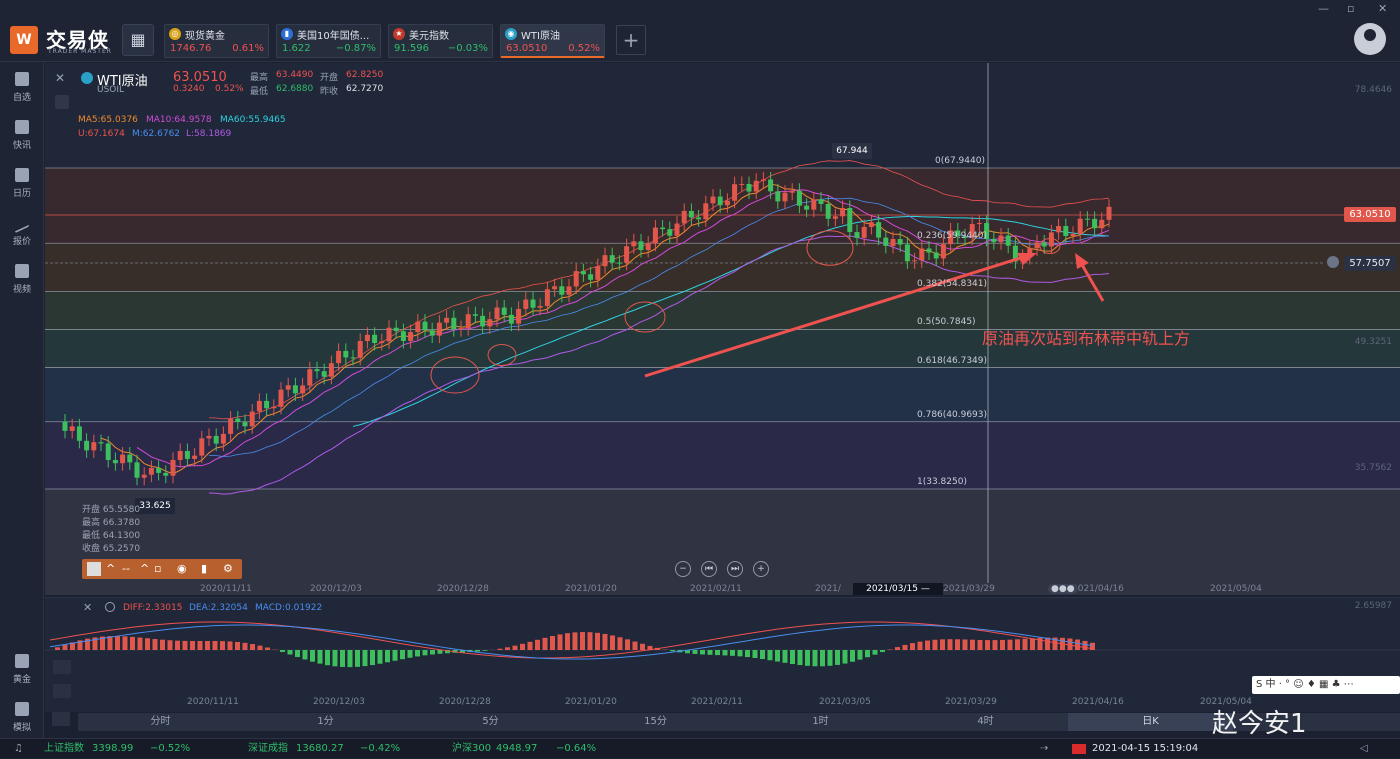  What do you see at coordinates (22, 669) in the screenshot?
I see `sidebar-item-gold: 黄金` at bounding box center [22, 669].